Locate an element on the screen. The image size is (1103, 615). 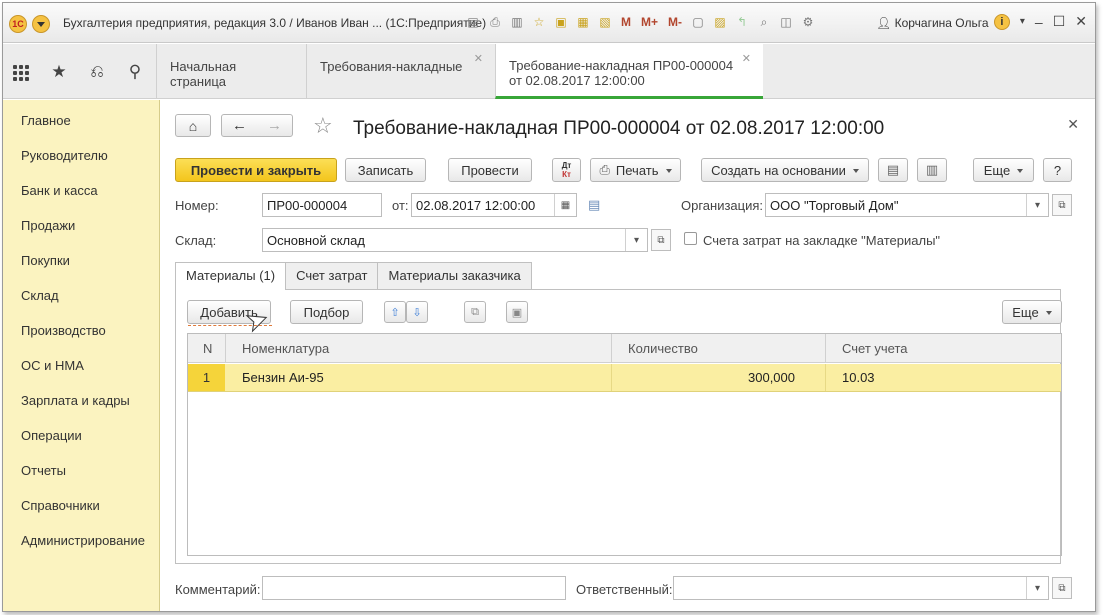
minimize-icon: – is located at coordinates (1039, 22).